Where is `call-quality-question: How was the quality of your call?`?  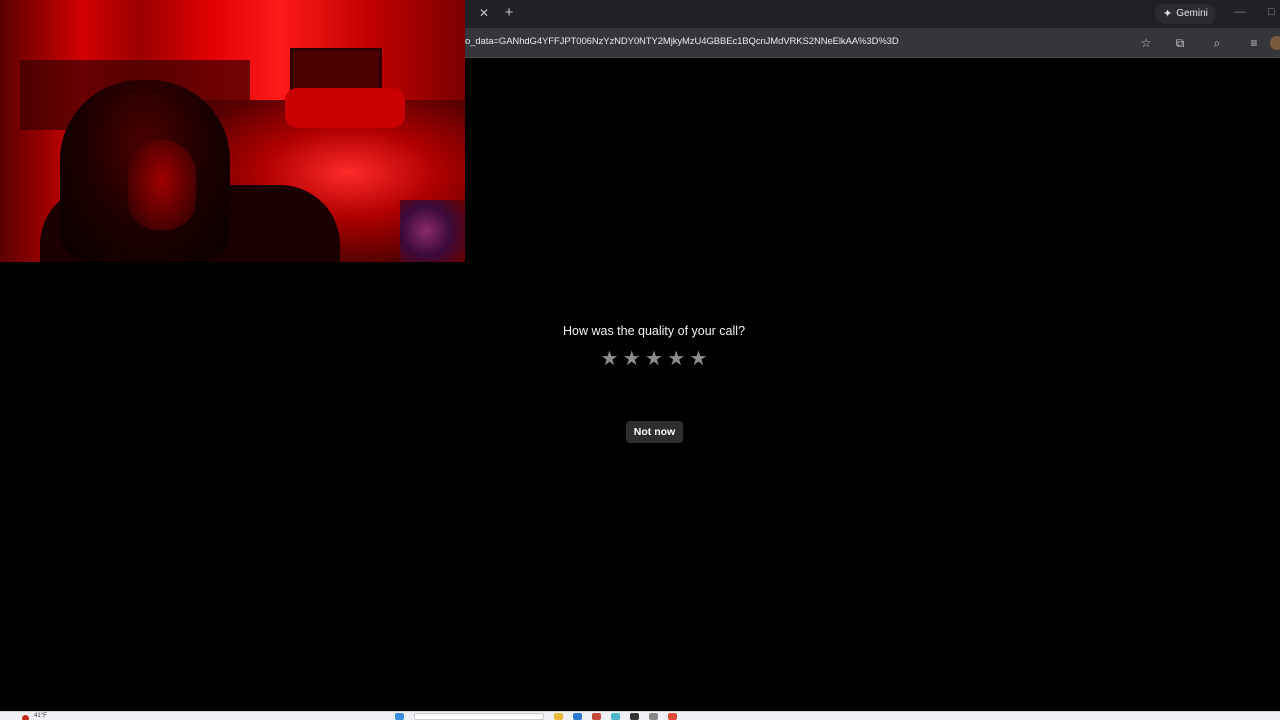
call-quality-question: How was the quality of your call? is located at coordinates (654, 331).